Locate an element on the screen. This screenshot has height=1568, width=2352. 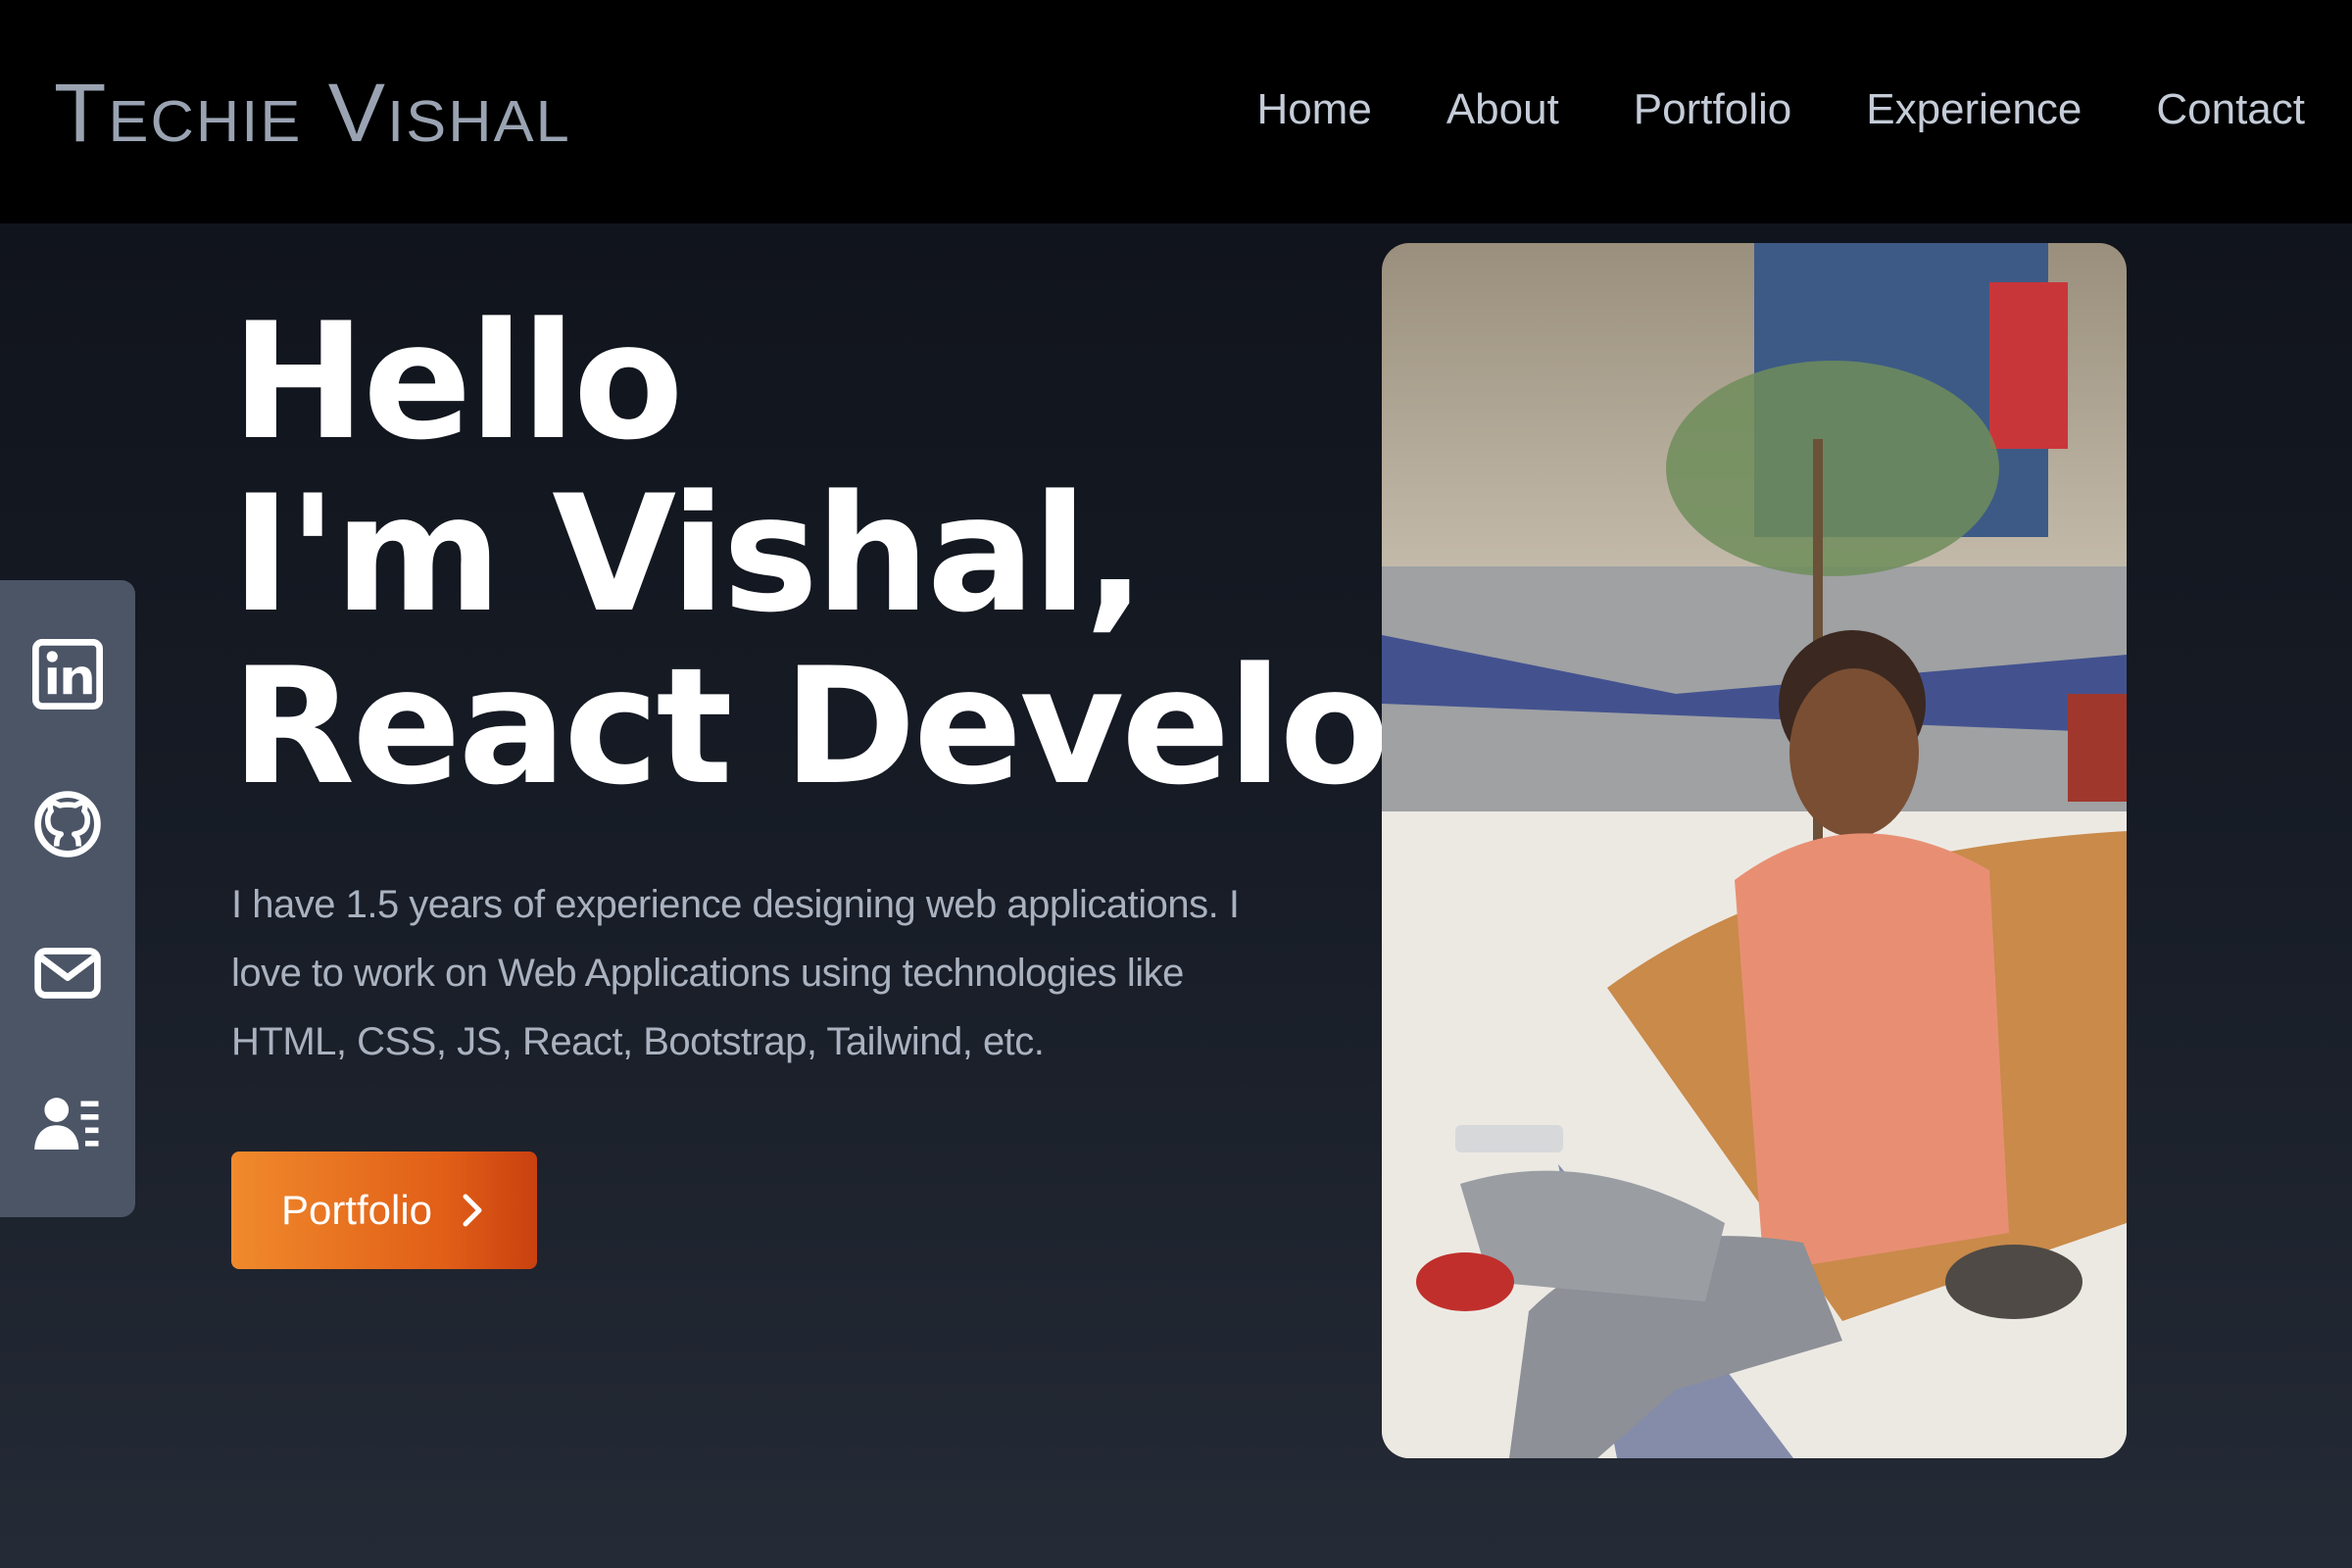
logo-text: Techie Vishal is located at coordinates (312, 113).